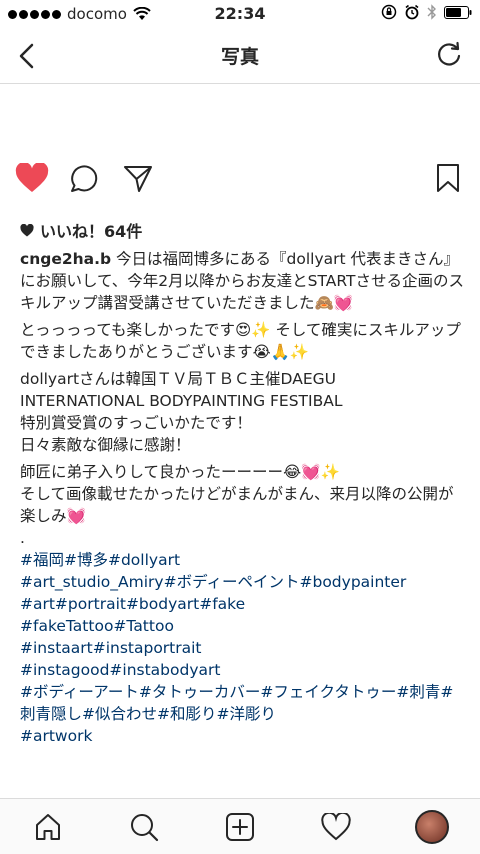  I want to click on hashtag-line: #art_studio_Amiry#ボディーペイント#bodypainter, so click(242, 582).